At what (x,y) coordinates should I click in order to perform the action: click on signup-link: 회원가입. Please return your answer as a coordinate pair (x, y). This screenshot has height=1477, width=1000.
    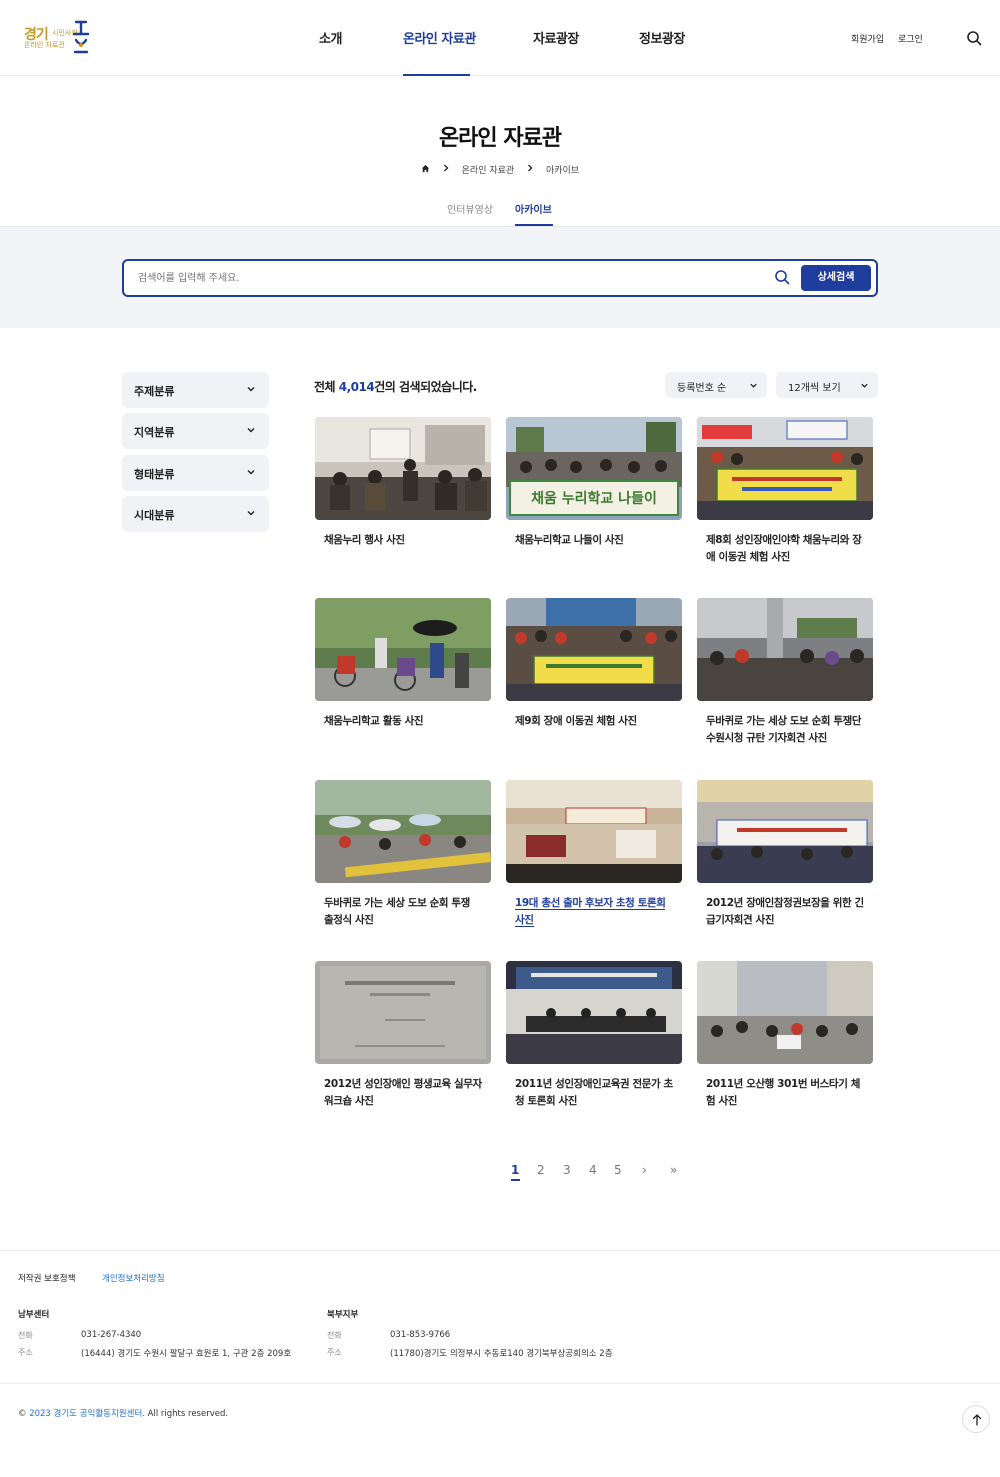
    Looking at the image, I should click on (867, 38).